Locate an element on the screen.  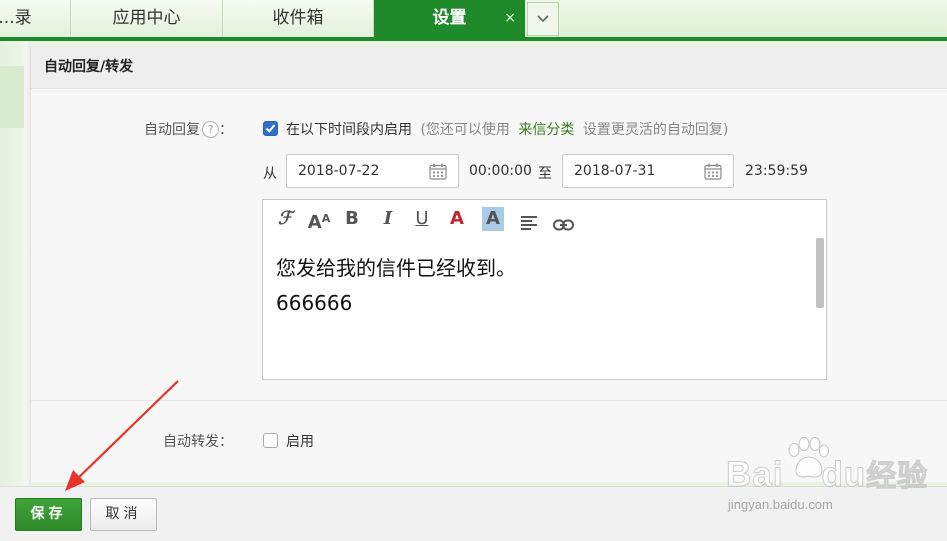
end-date-input: 2018-07-31 is located at coordinates (648, 171).